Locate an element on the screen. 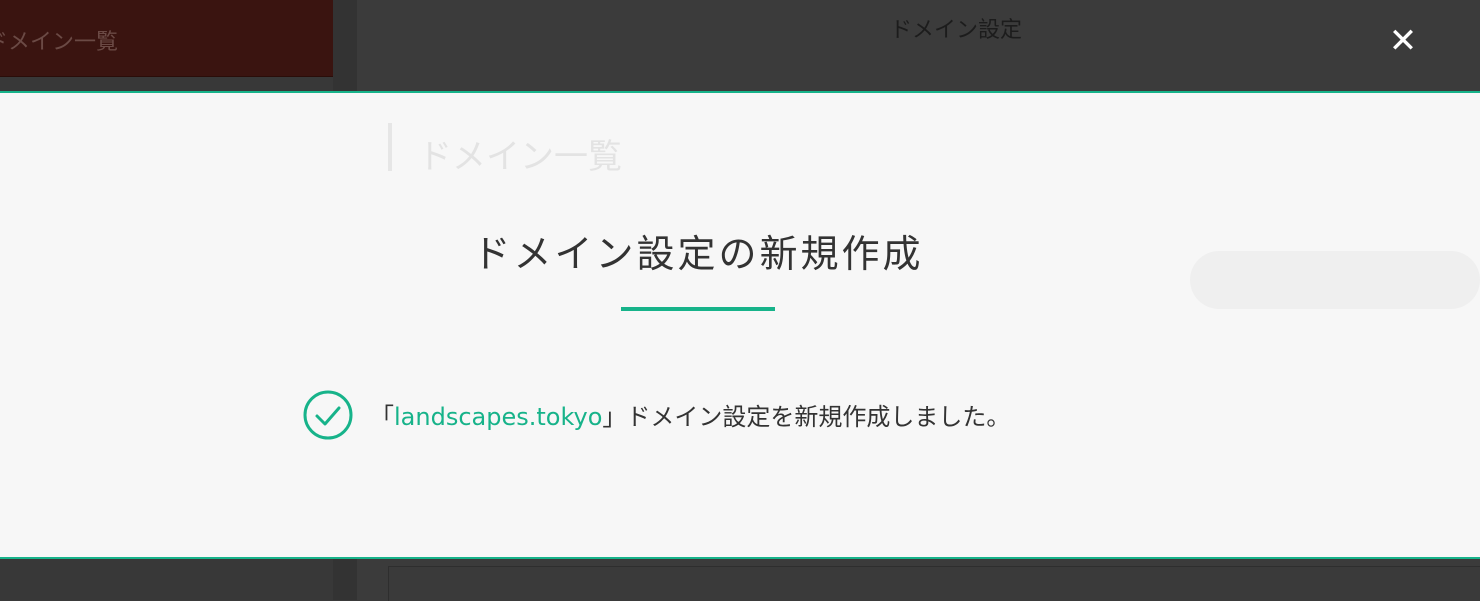 Image resolution: width=1480 pixels, height=601 pixels. success-message: 「landscapes.tokyo」ドメイン設定を新規作成しました。 is located at coordinates (690, 414).